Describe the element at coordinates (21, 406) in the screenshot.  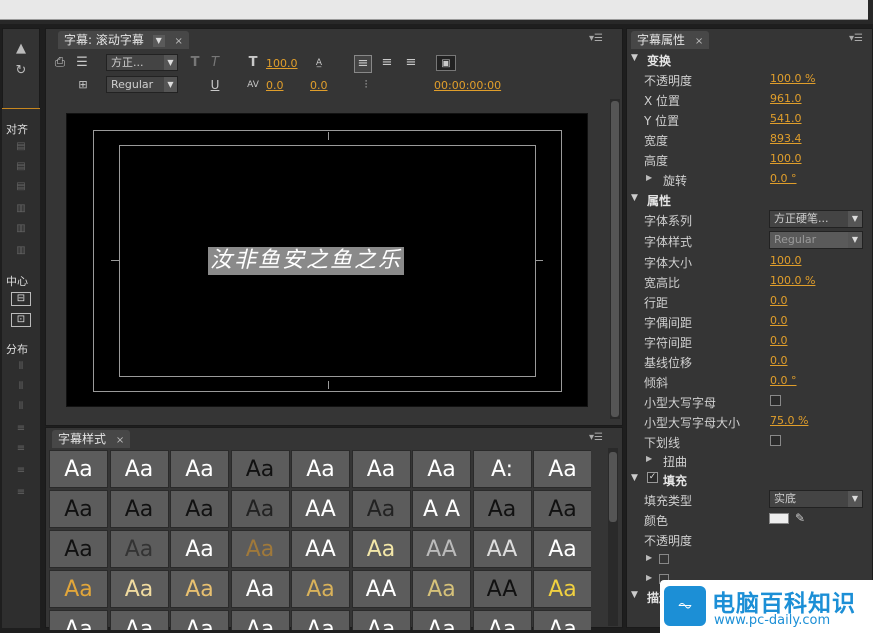
I see `distribute-right-icon: ⫴` at that location.